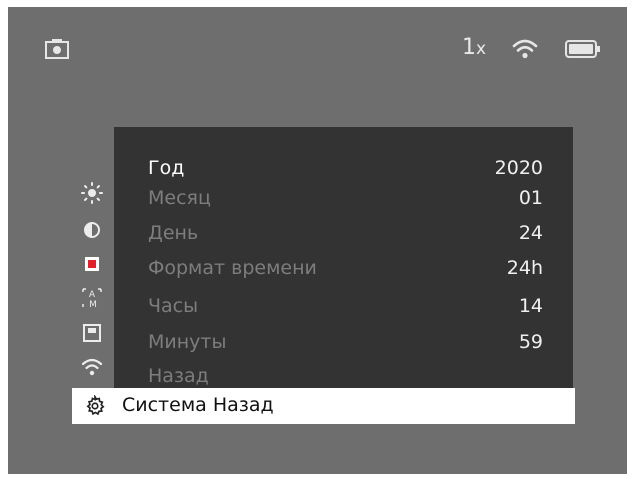  What do you see at coordinates (232, 268) in the screenshot?
I see `row-label: Формат времени` at bounding box center [232, 268].